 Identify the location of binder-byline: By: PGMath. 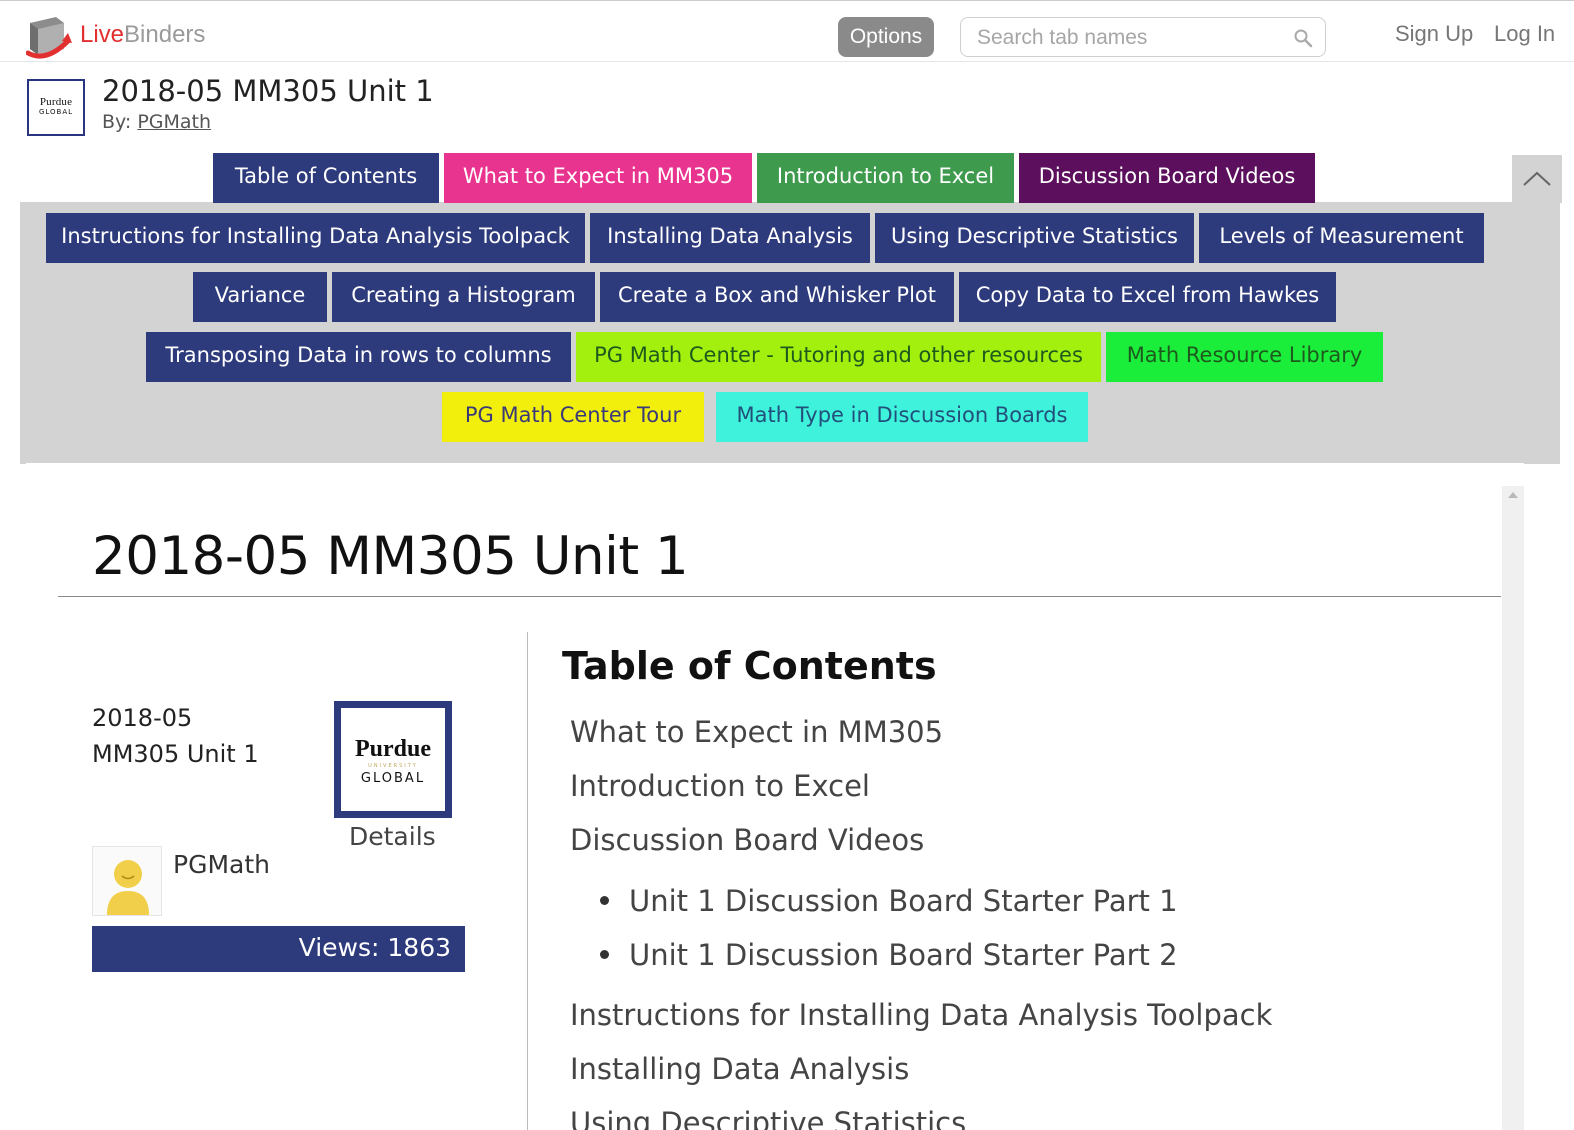
(156, 122).